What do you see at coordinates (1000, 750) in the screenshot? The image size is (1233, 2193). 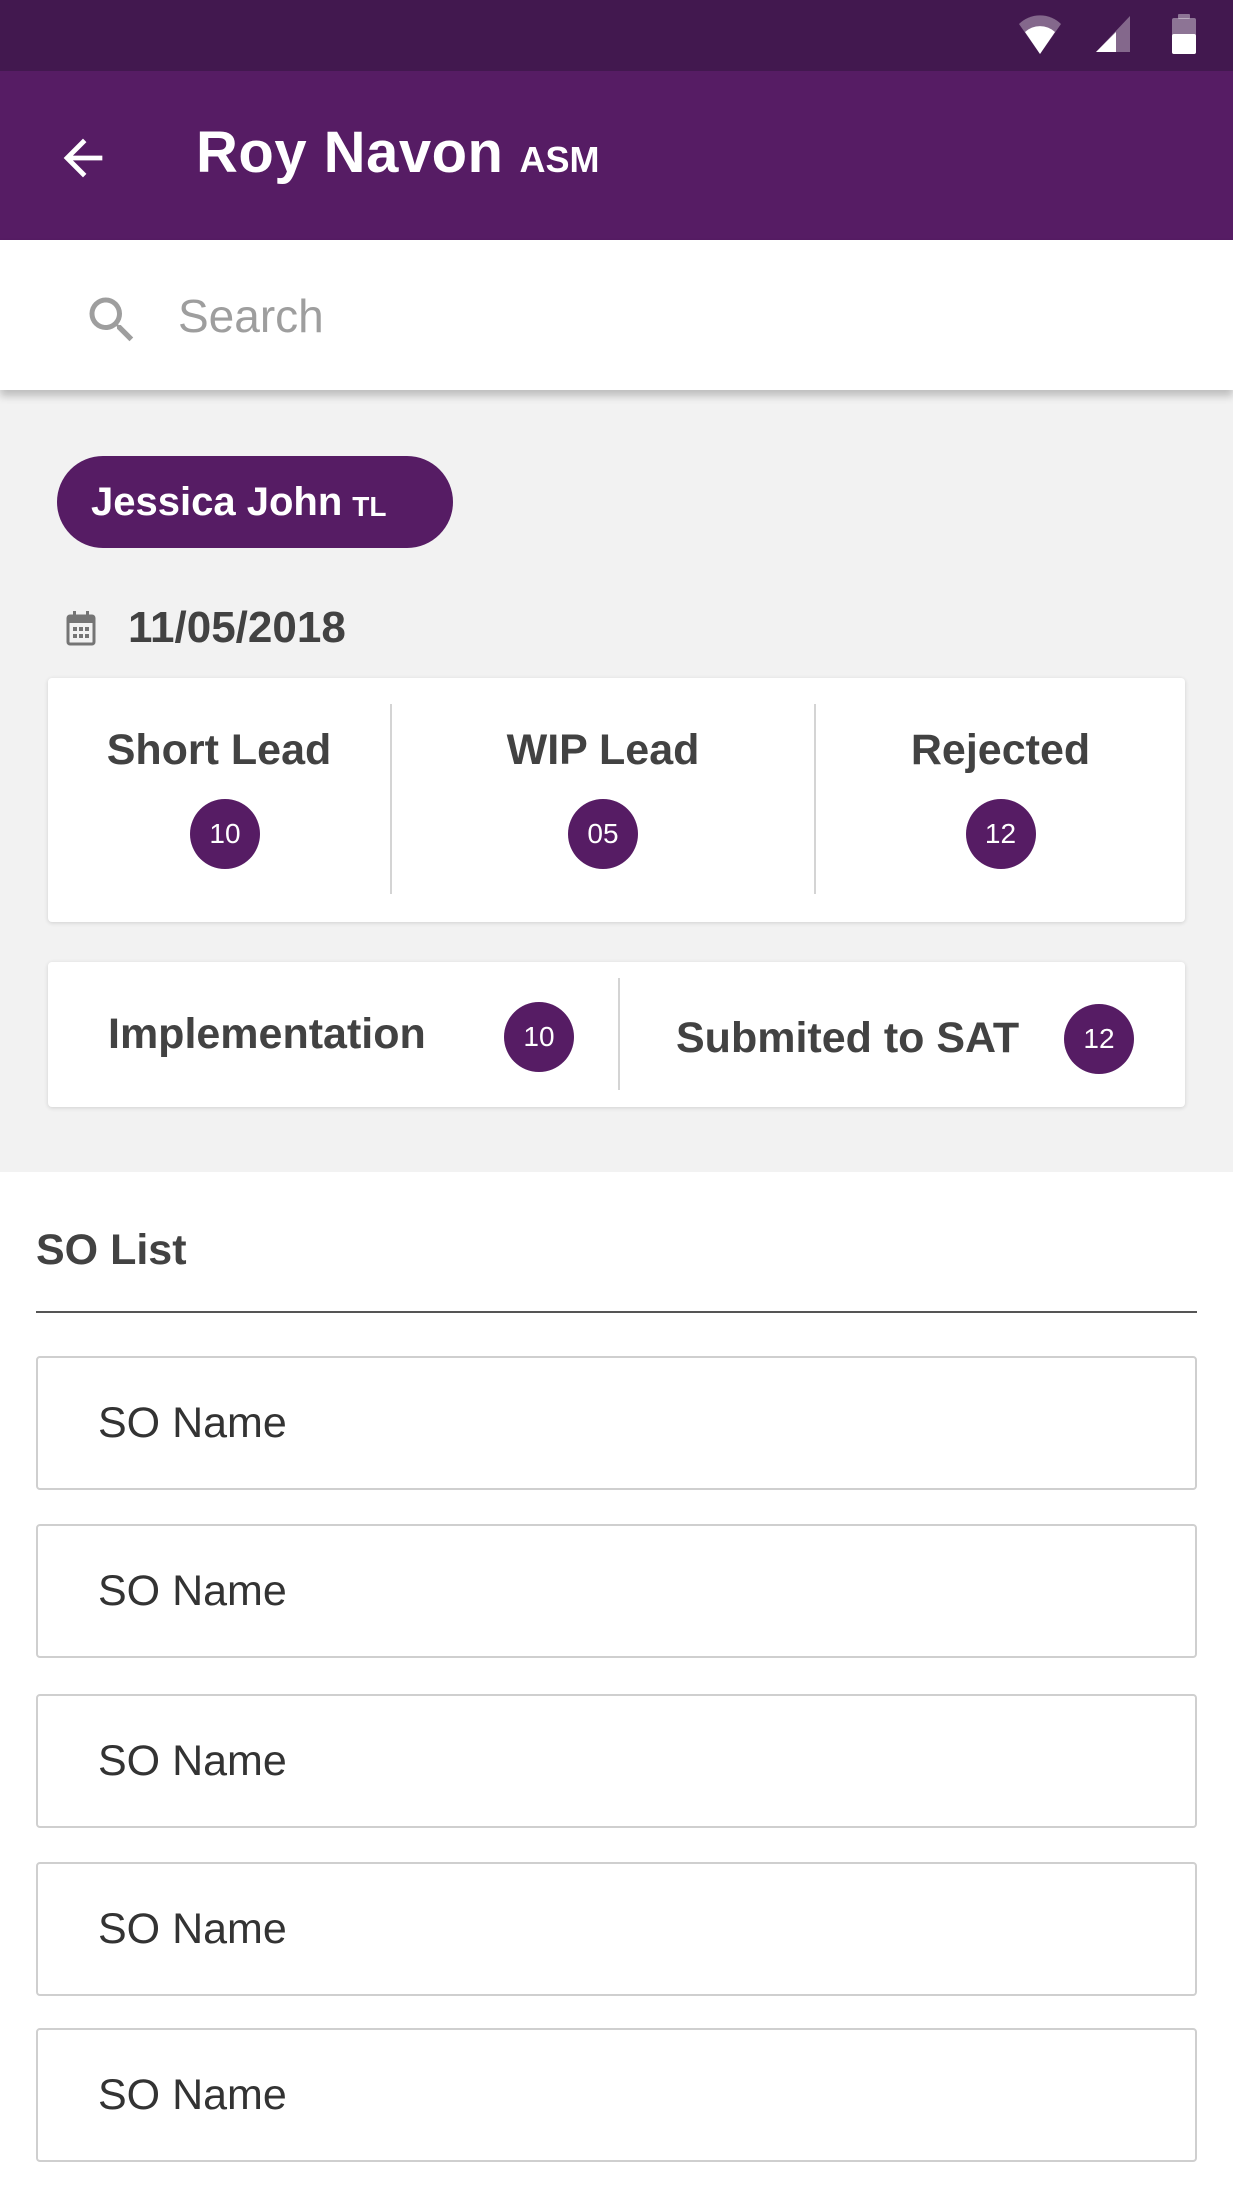 I see `stat-label: Rejected` at bounding box center [1000, 750].